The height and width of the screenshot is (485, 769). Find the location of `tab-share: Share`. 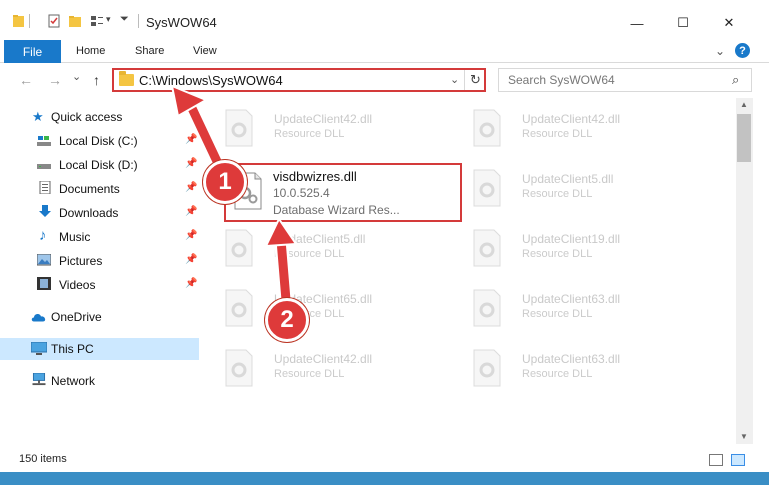

tab-share: Share is located at coordinates (149, 51).